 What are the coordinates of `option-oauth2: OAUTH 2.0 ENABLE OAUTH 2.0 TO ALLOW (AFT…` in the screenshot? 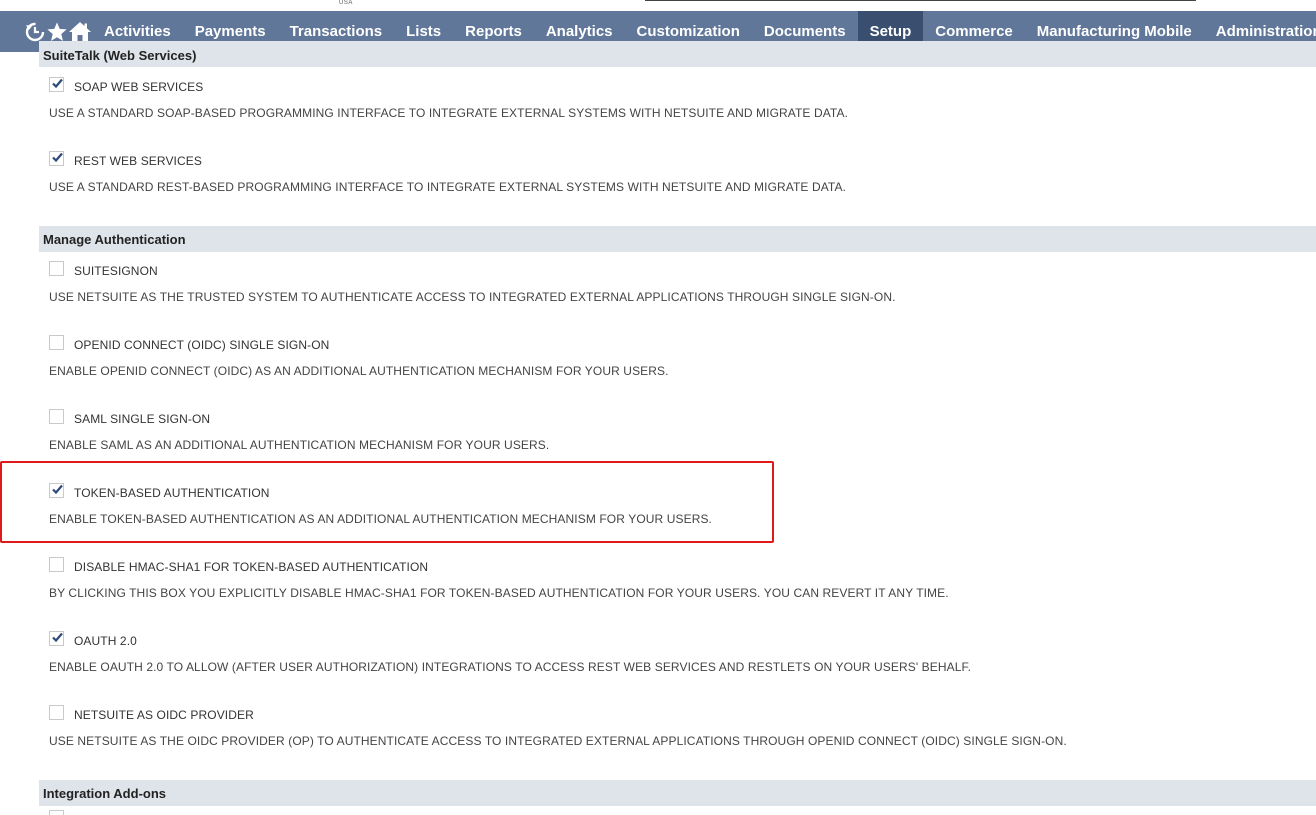 It's located at (679, 652).